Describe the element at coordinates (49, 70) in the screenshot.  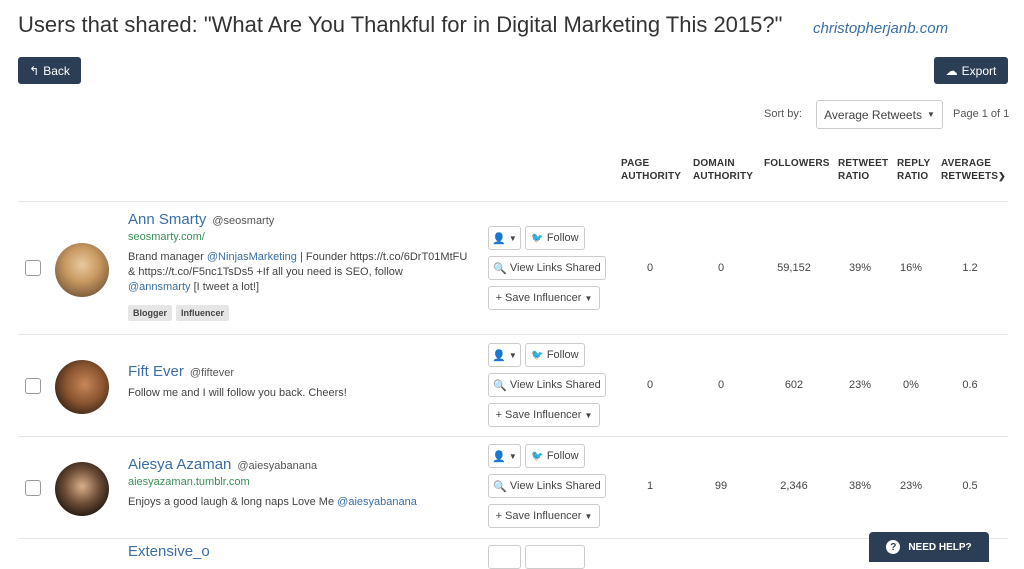
I see `back-button: ↰ Back` at that location.